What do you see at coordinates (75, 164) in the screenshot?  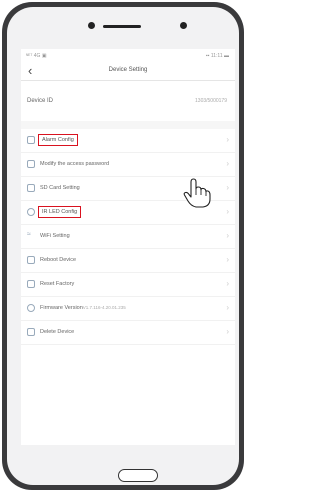 I see `menu-item-label: Modify the access password` at bounding box center [75, 164].